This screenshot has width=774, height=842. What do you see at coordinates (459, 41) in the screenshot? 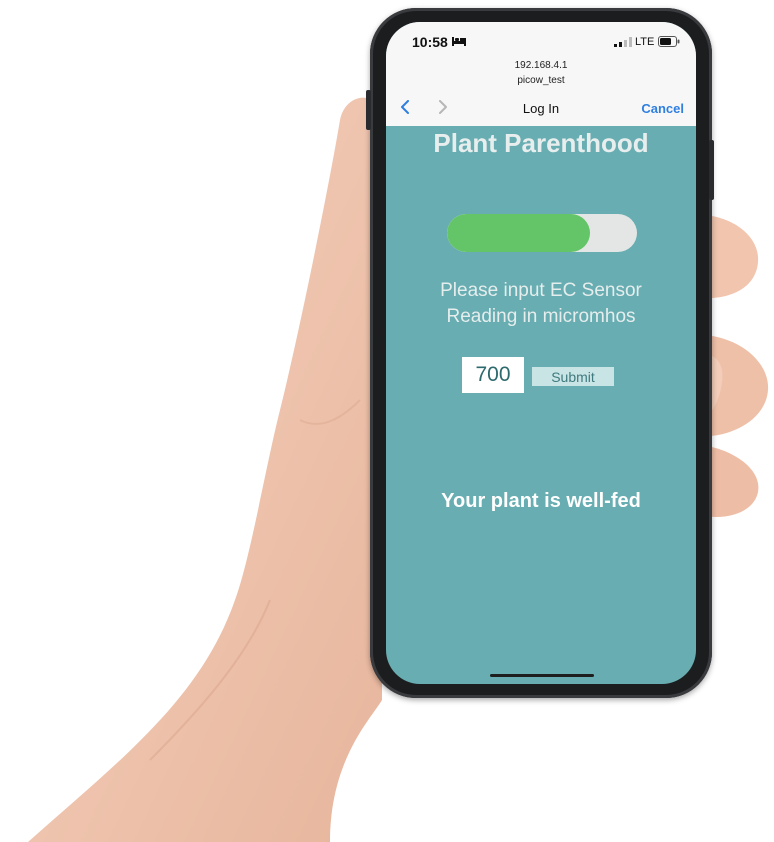
I see `bed-icon` at bounding box center [459, 41].